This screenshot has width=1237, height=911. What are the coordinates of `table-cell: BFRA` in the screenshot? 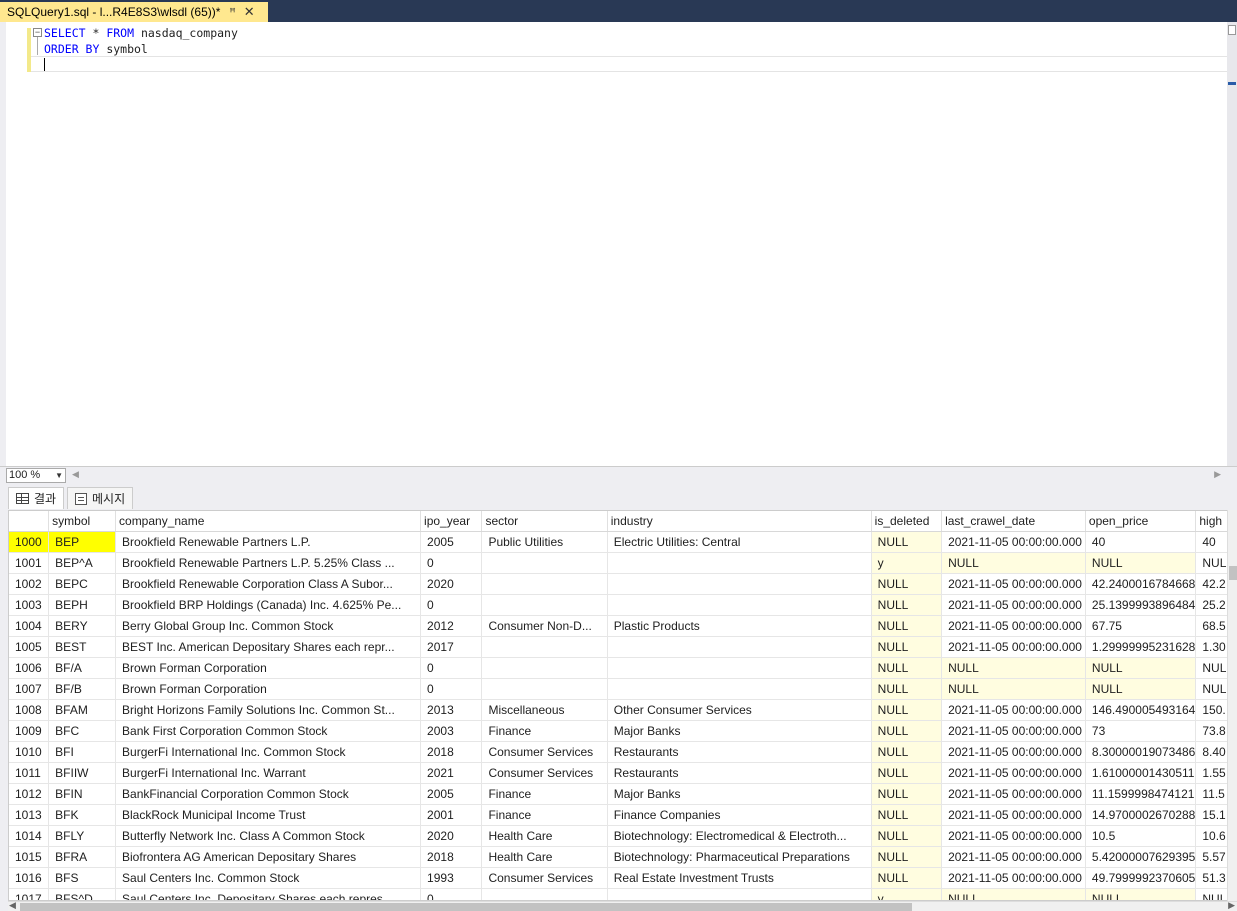 It's located at (82, 857).